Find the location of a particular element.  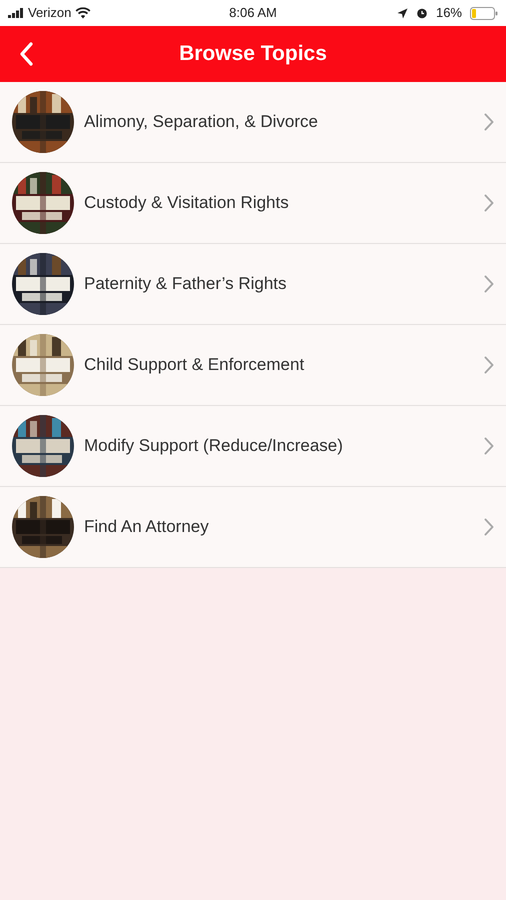

topic-row: Child Support & Enforcement is located at coordinates (253, 365).